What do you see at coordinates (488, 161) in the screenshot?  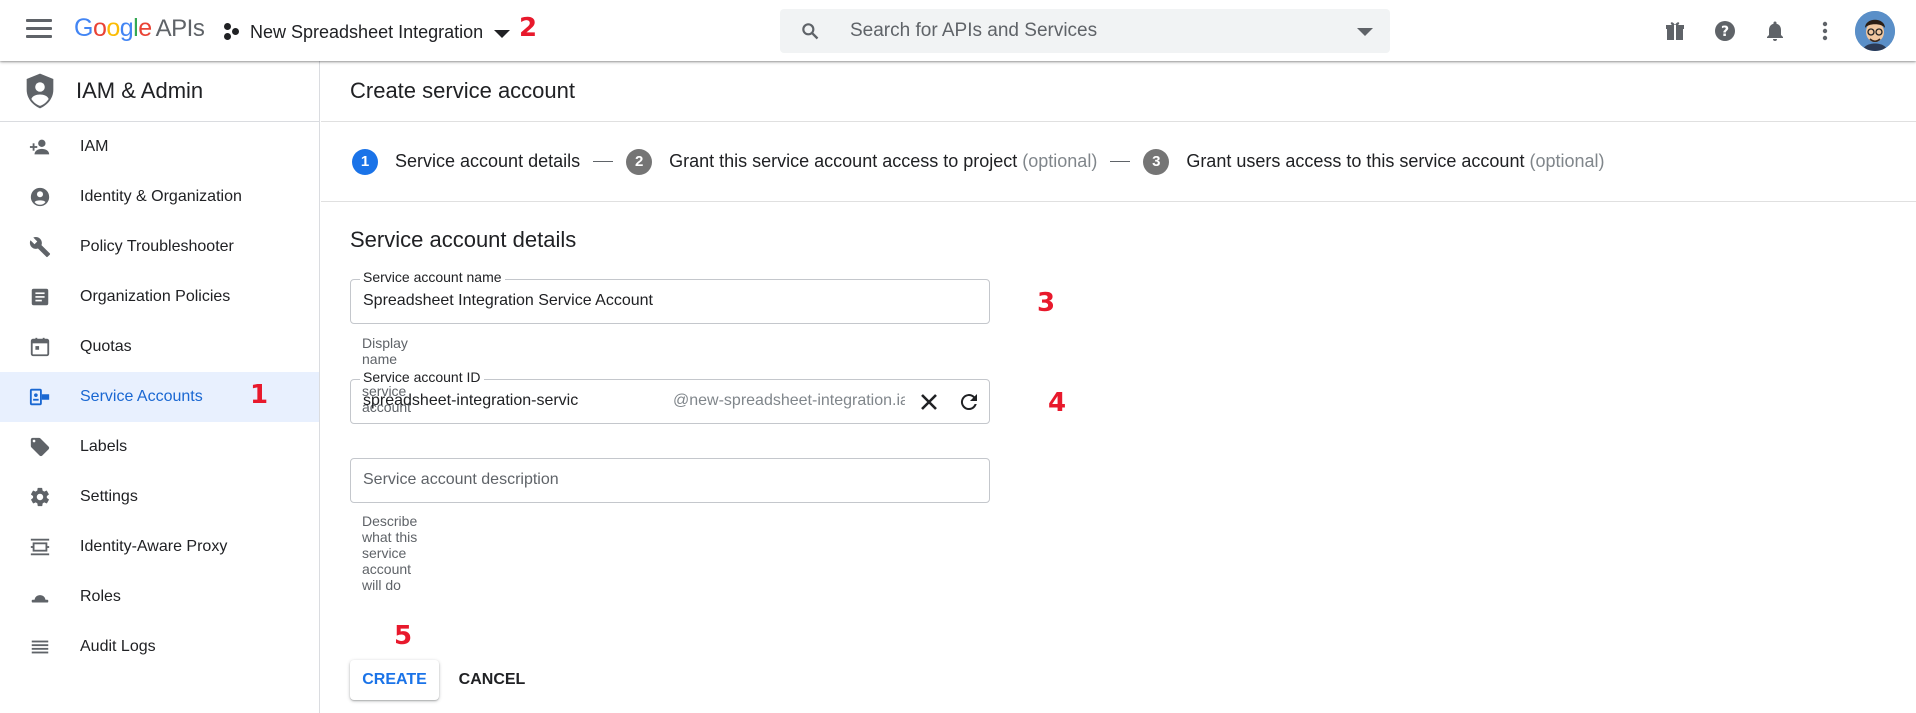 I see `step-label: Service account details` at bounding box center [488, 161].